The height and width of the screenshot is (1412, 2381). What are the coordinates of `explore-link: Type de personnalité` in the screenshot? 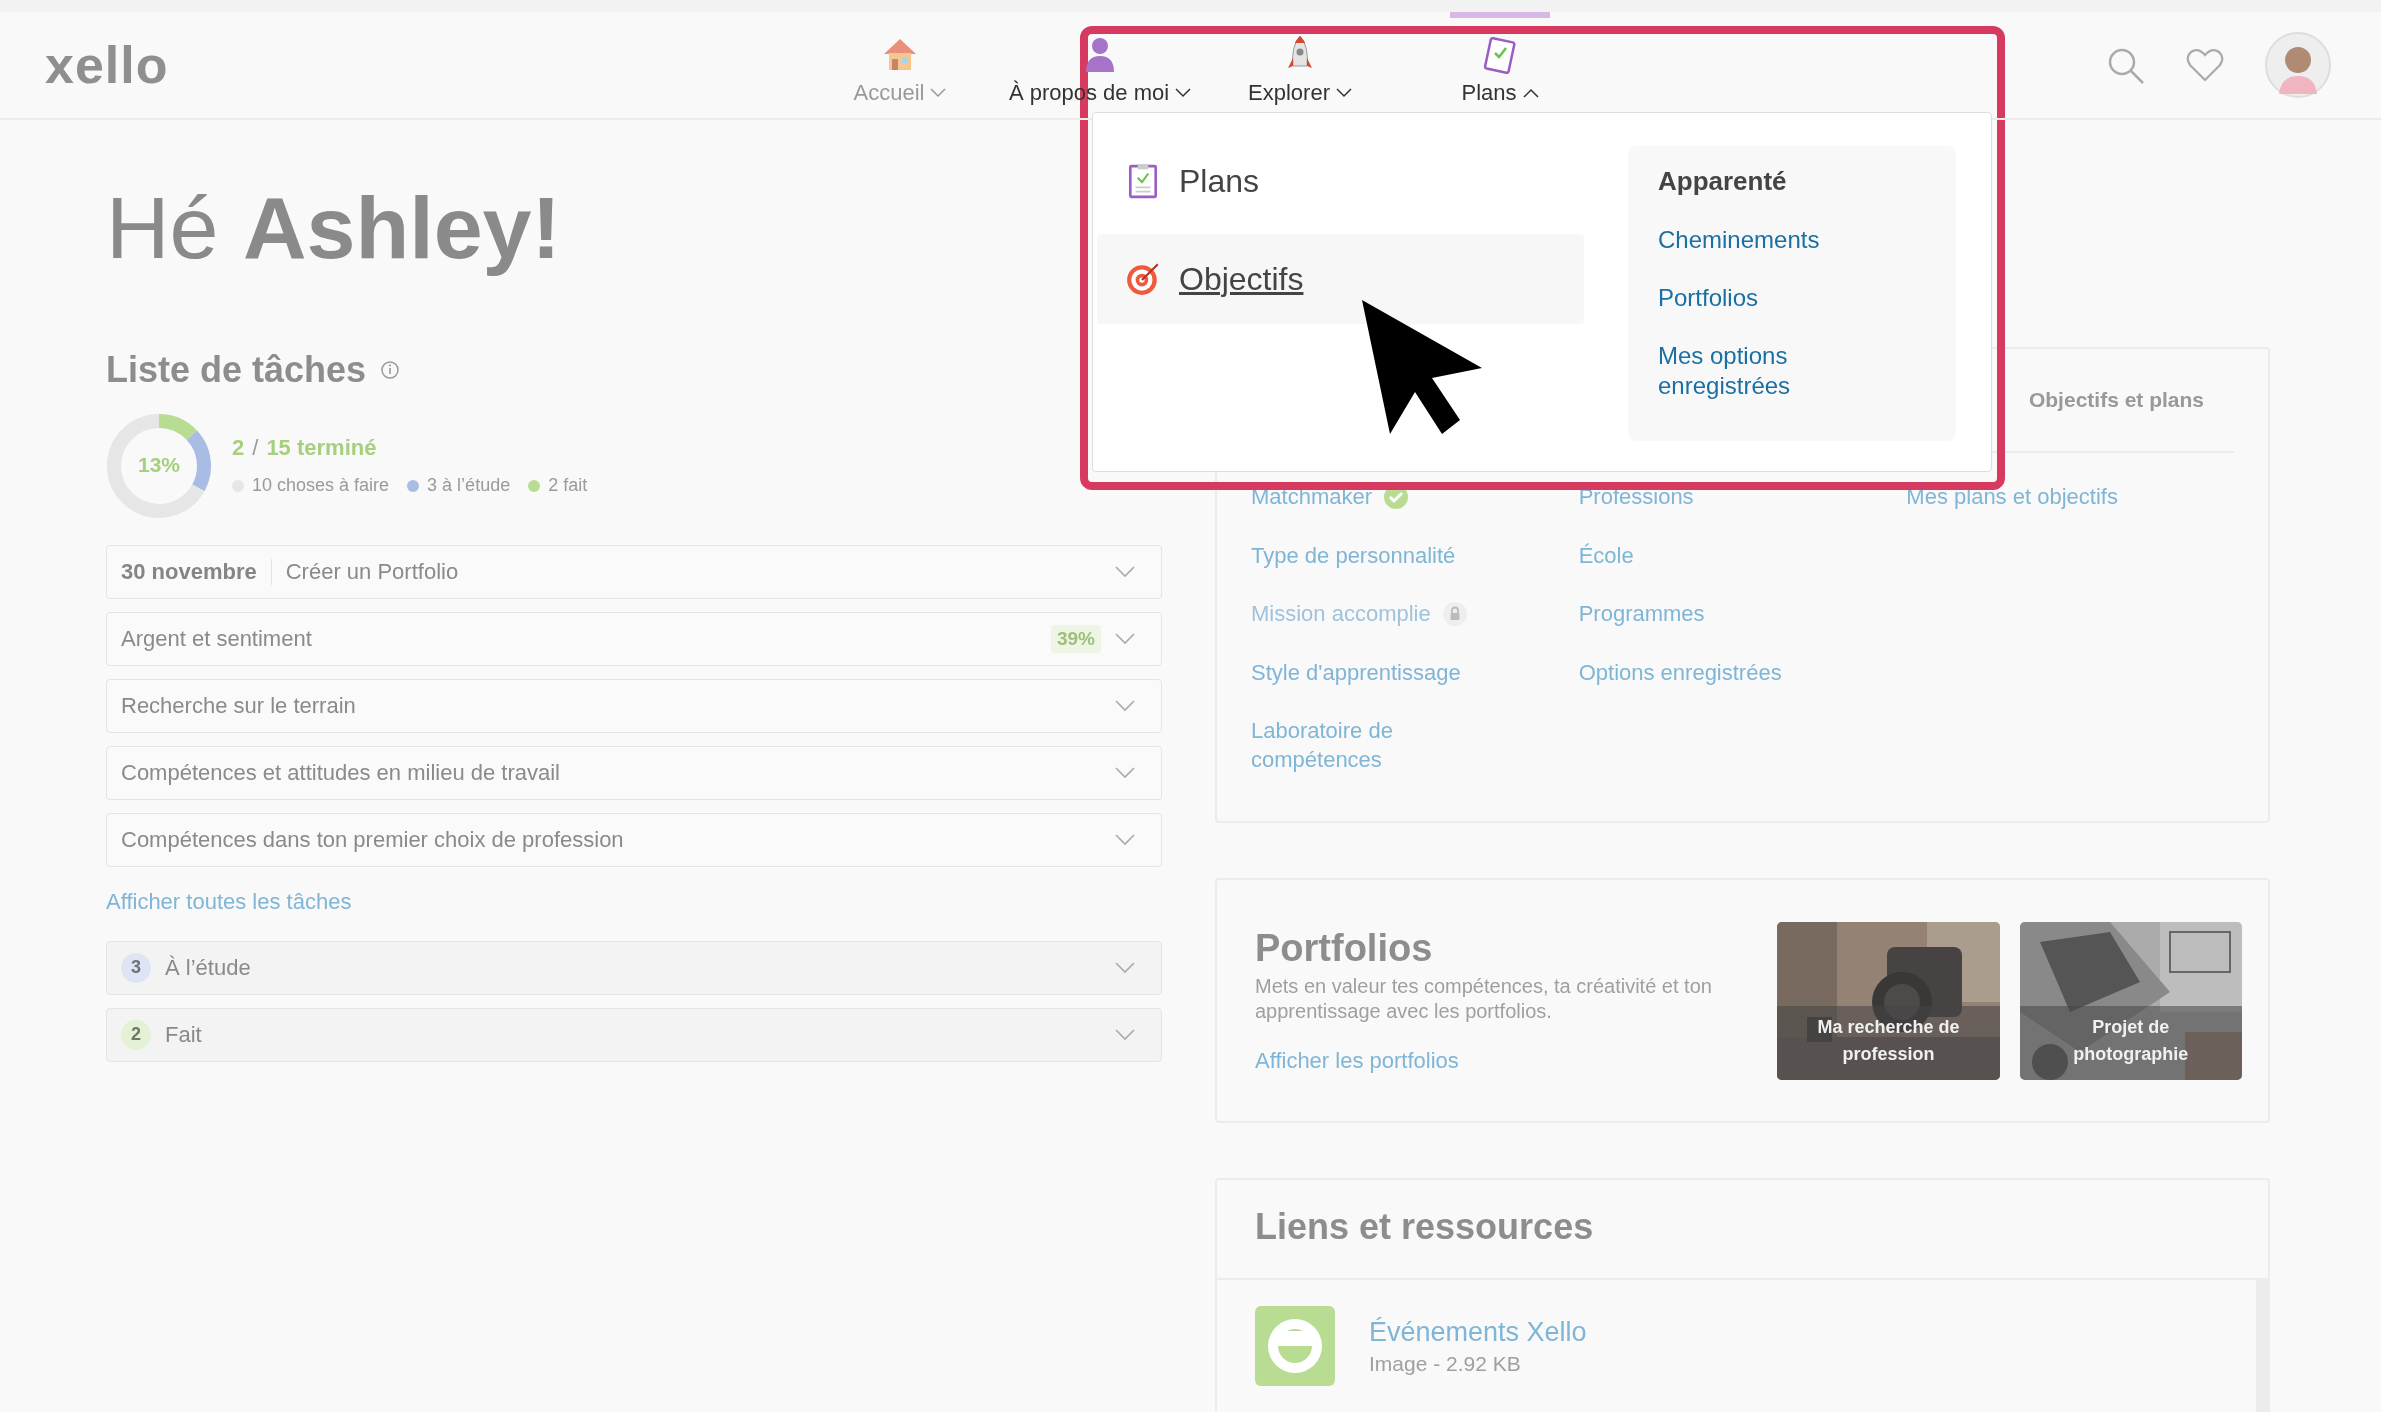 It's located at (1353, 556).